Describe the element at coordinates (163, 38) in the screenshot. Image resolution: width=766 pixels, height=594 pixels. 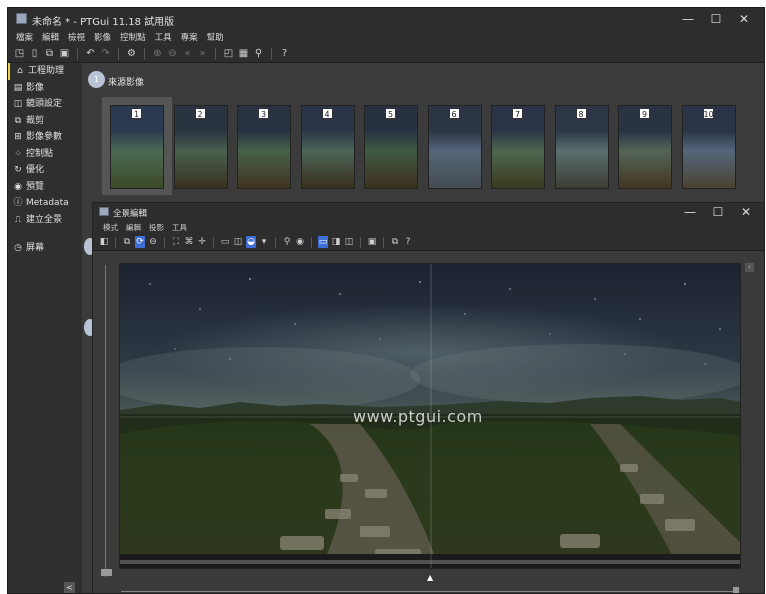
I see `menu-tools: 工具` at that location.